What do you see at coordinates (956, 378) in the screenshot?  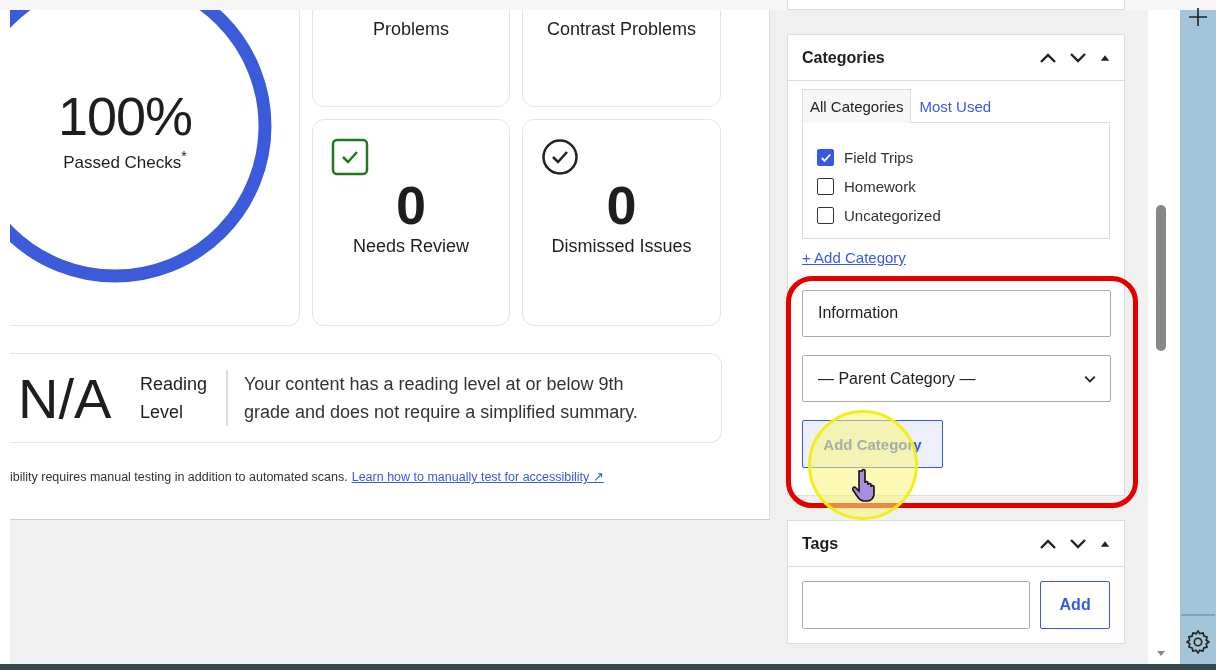 I see `parent-category-select: — Parent Category —` at bounding box center [956, 378].